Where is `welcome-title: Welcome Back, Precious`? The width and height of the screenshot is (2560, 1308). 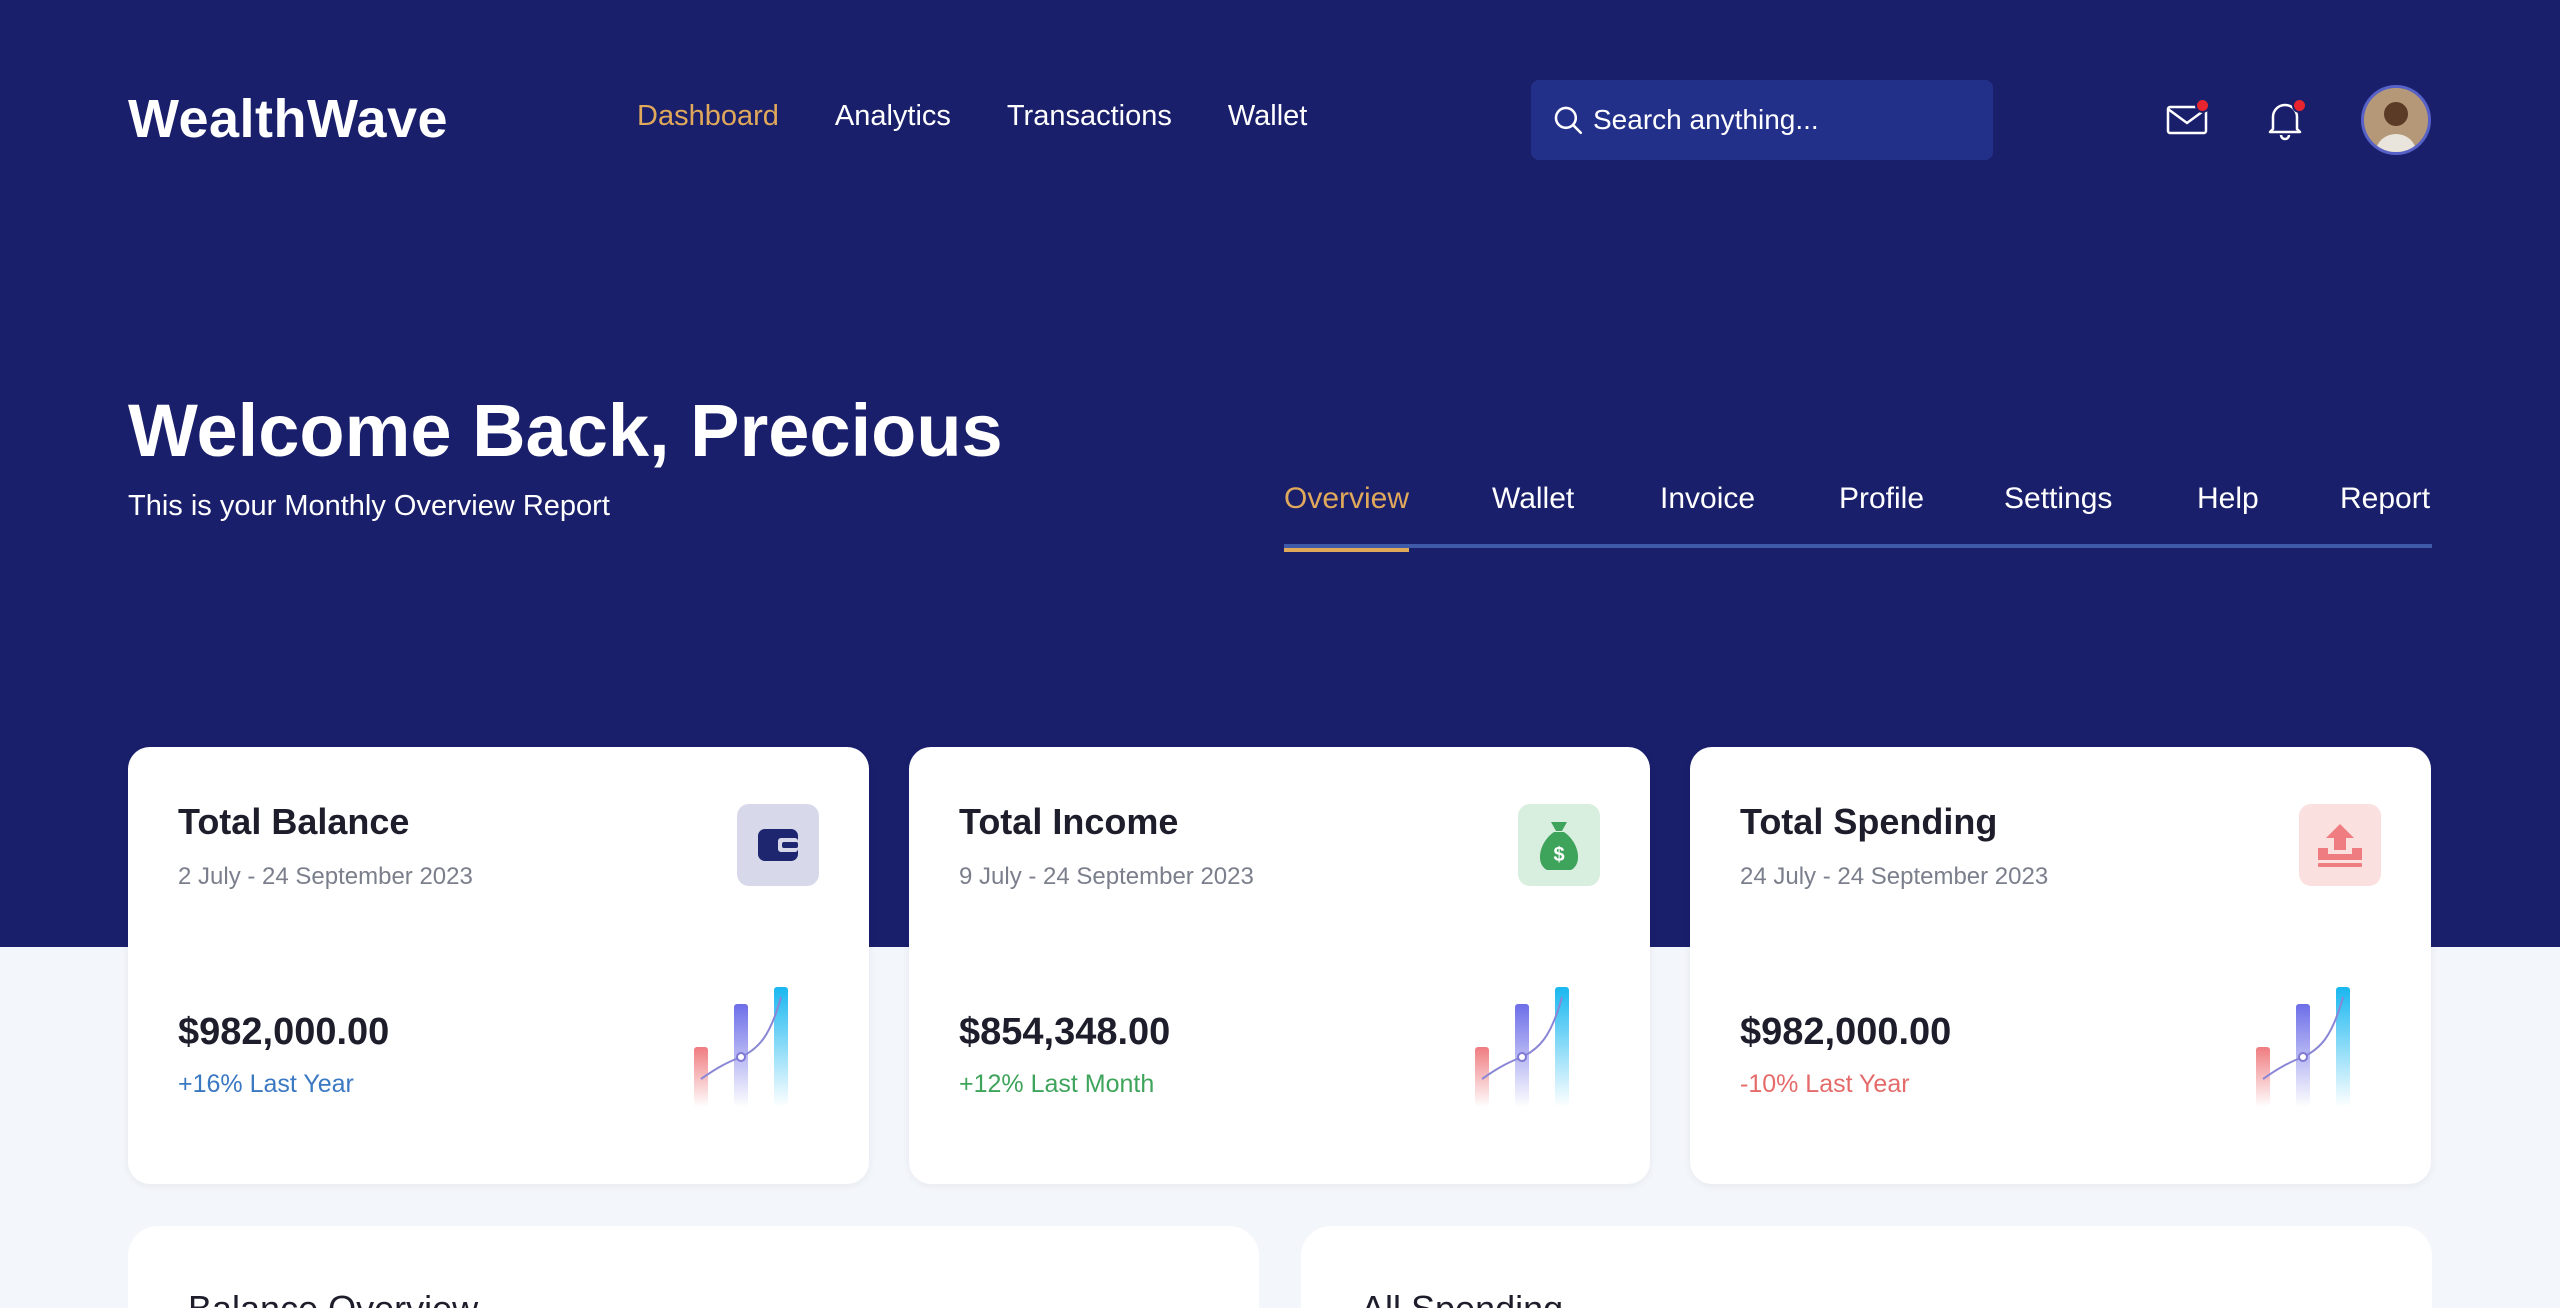 welcome-title: Welcome Back, Precious is located at coordinates (565, 430).